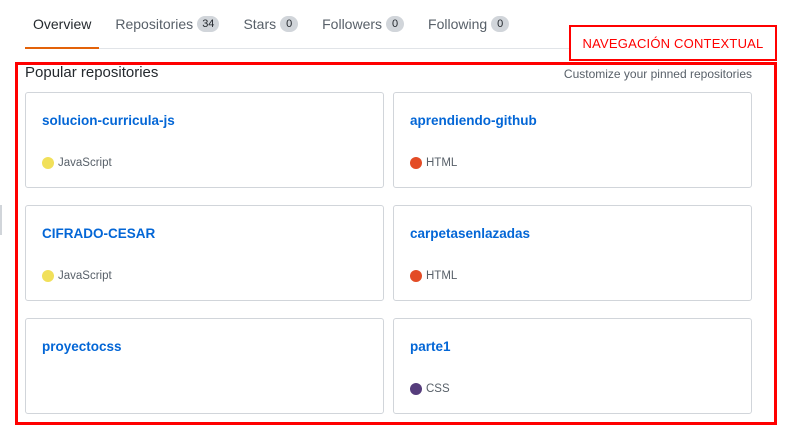 The width and height of the screenshot is (804, 445). Describe the element at coordinates (352, 24) in the screenshot. I see `tab-followers-label: Followers` at that location.